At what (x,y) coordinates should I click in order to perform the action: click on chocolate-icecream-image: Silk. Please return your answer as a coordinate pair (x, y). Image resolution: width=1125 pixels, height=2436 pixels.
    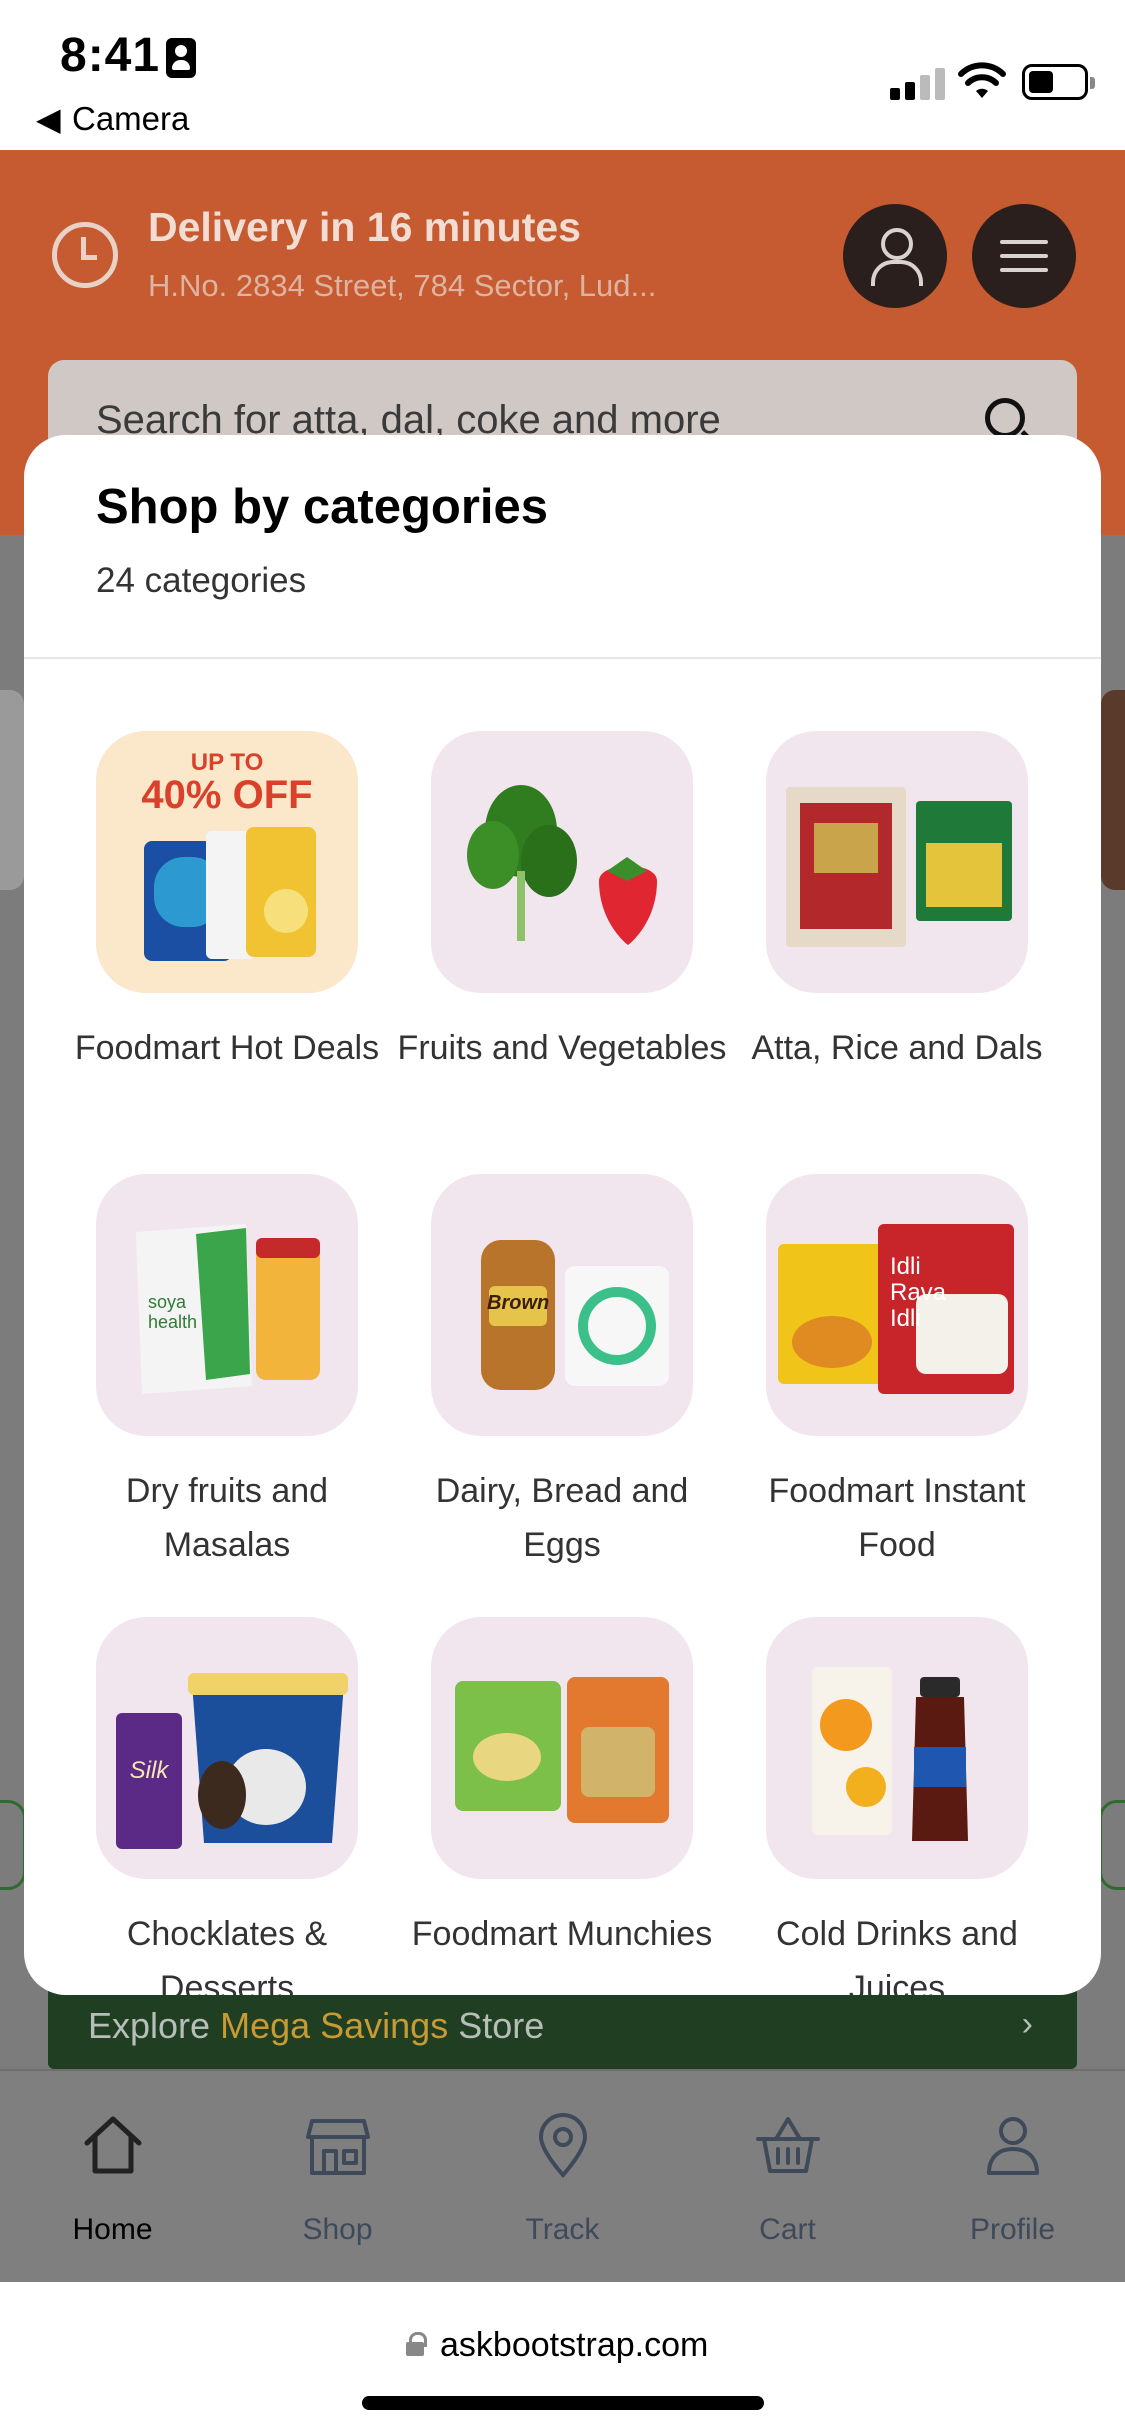
    Looking at the image, I should click on (227, 1748).